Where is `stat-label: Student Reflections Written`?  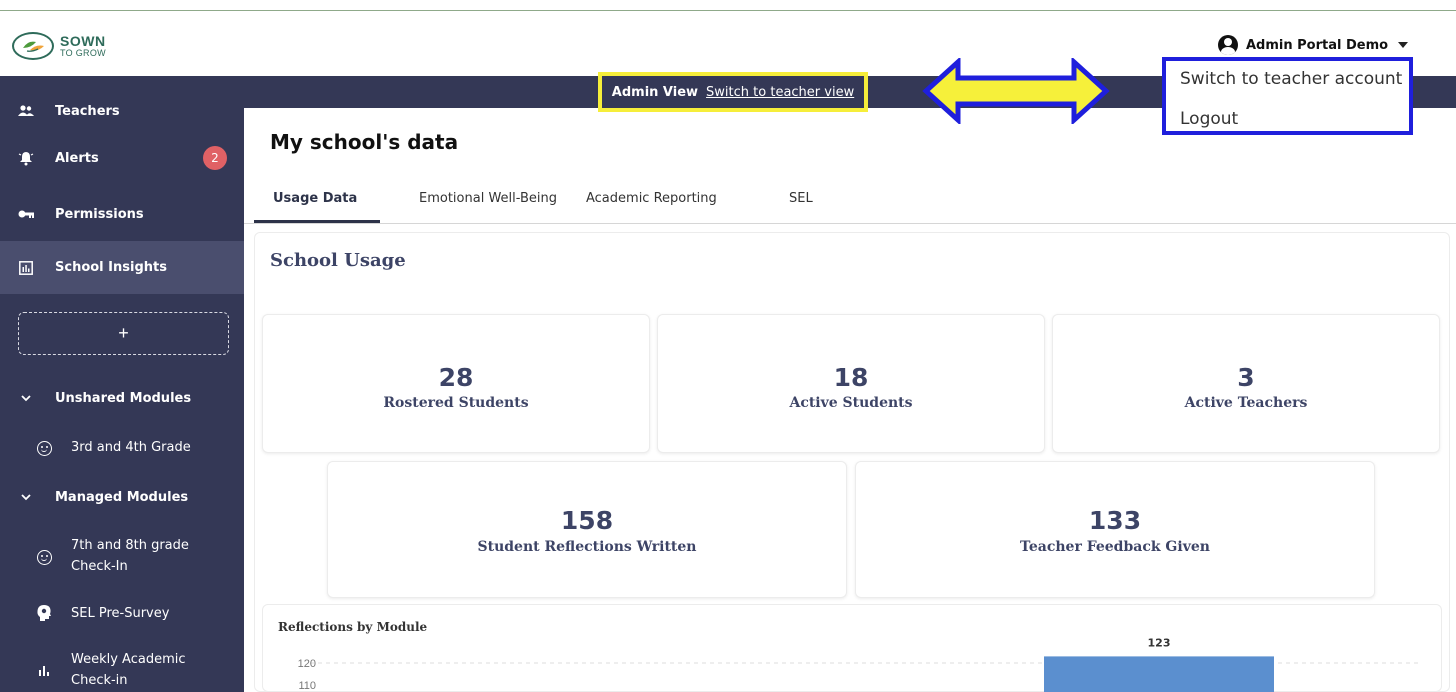
stat-label: Student Reflections Written is located at coordinates (587, 547).